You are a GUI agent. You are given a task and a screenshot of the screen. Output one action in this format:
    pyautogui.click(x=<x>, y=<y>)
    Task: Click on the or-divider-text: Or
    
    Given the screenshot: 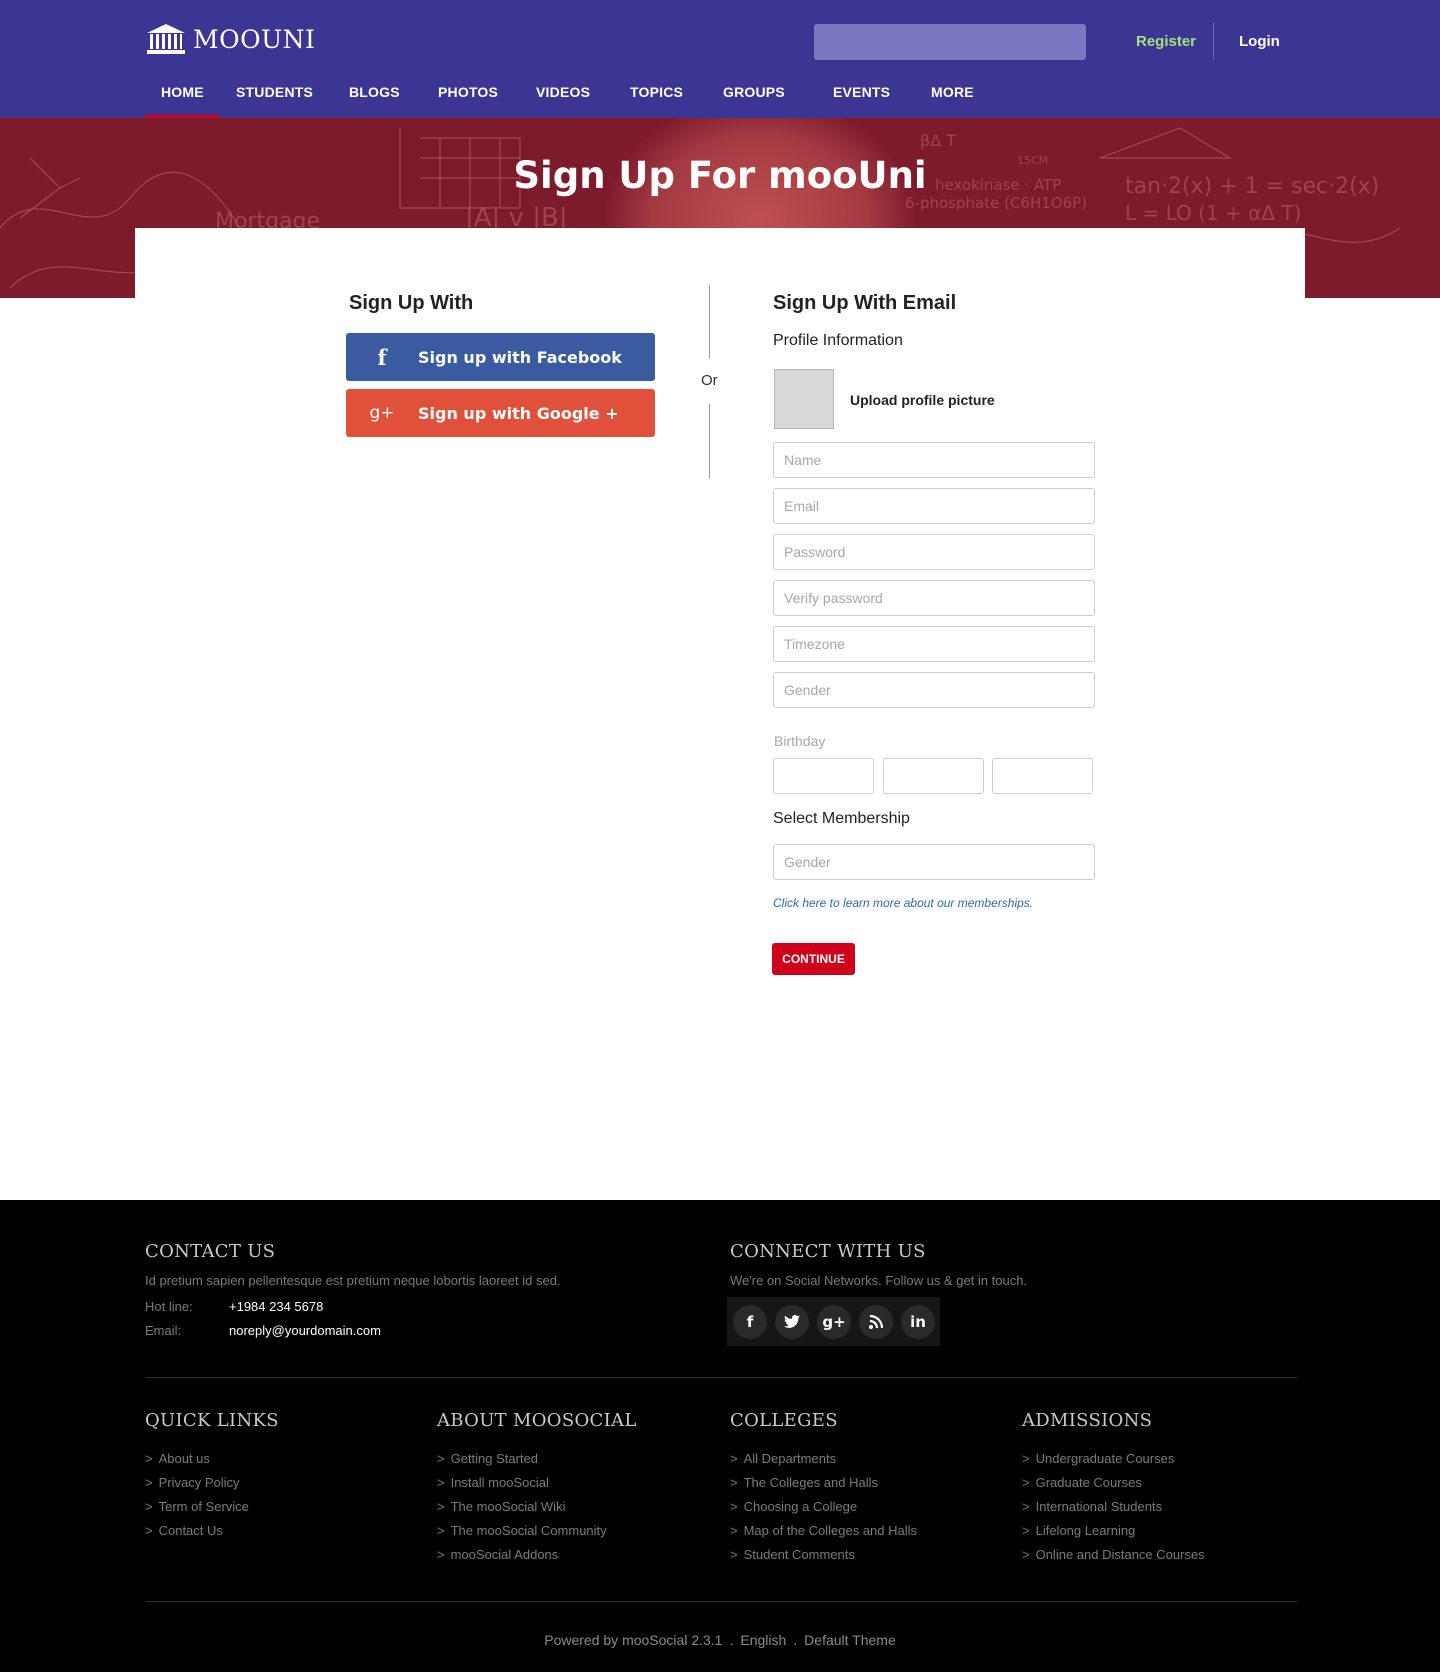 What is the action you would take?
    pyautogui.click(x=709, y=380)
    